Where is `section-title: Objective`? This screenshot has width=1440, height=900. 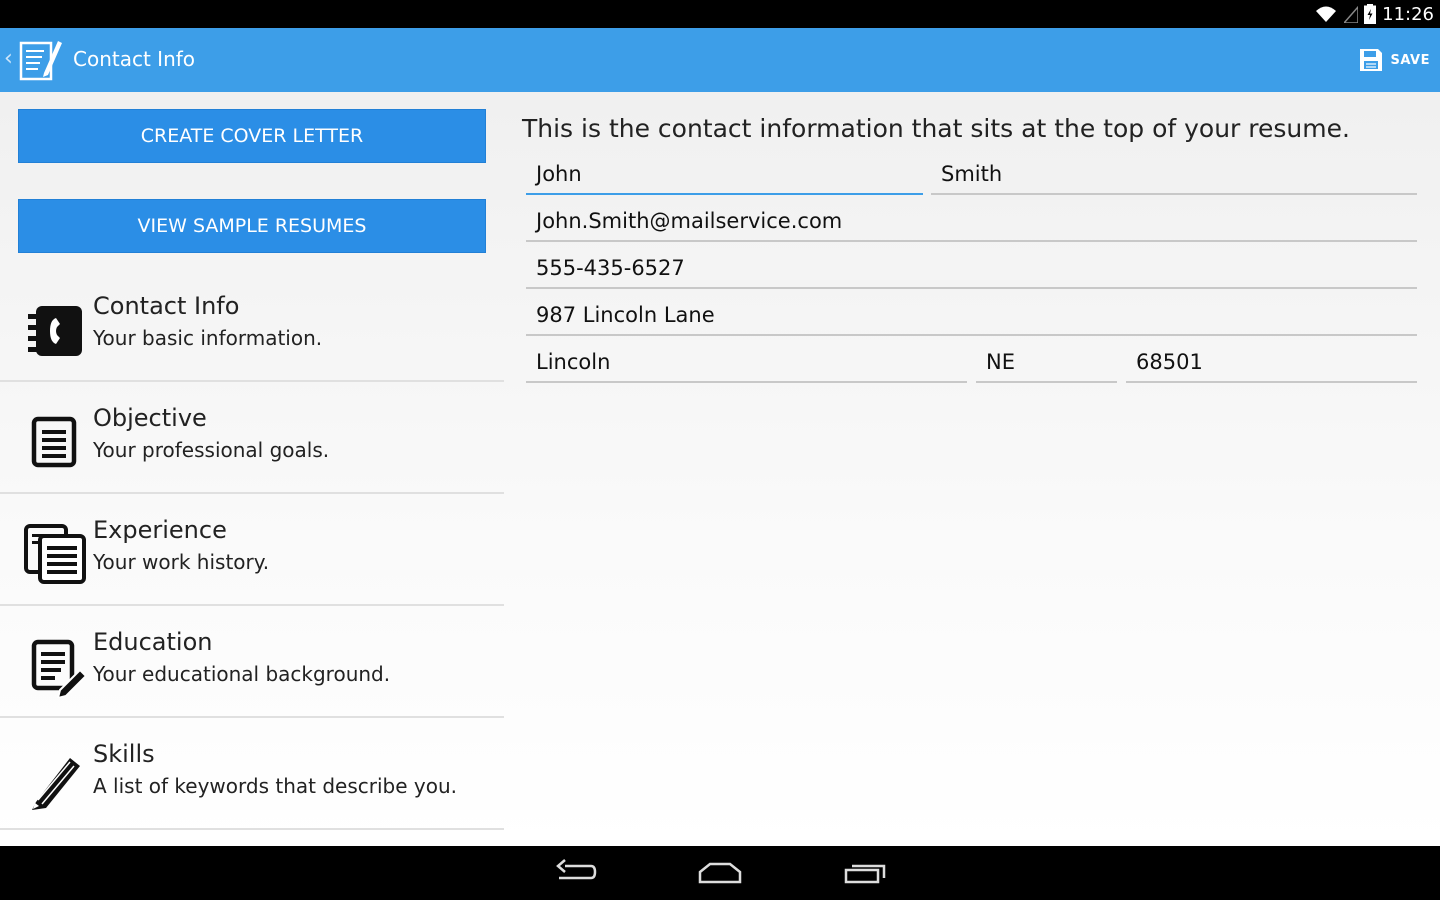 section-title: Objective is located at coordinates (150, 418).